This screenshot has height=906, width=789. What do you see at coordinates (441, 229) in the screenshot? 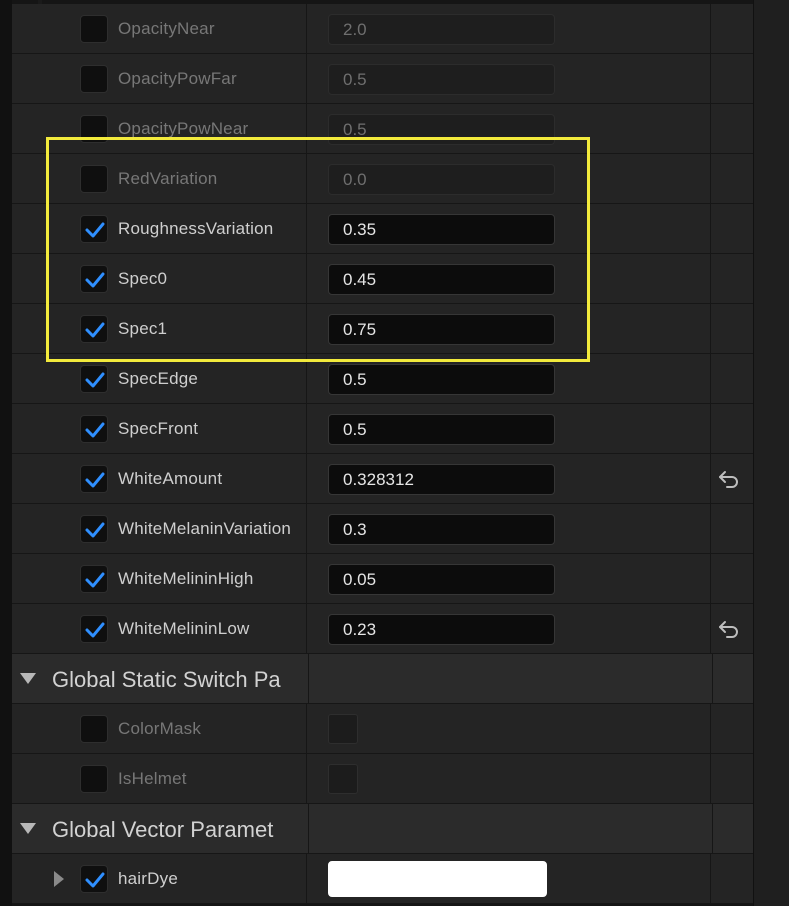
I see `param-value-input: 0.35` at bounding box center [441, 229].